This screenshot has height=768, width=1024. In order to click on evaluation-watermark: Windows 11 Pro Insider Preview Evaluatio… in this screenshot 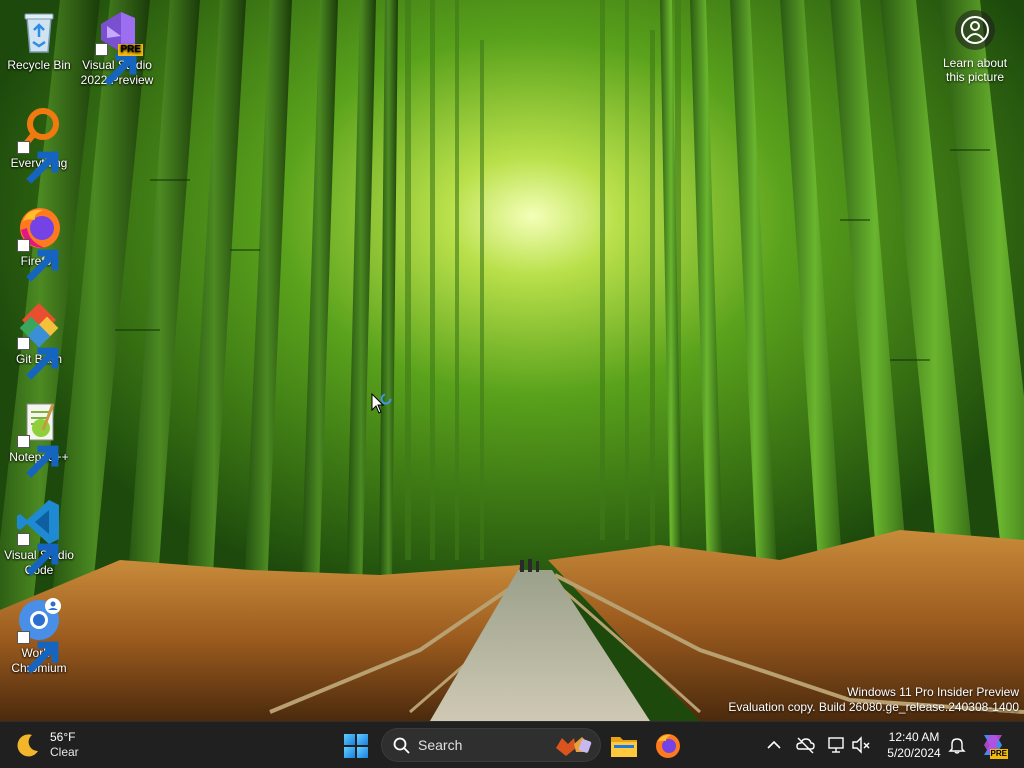, I will do `click(873, 700)`.